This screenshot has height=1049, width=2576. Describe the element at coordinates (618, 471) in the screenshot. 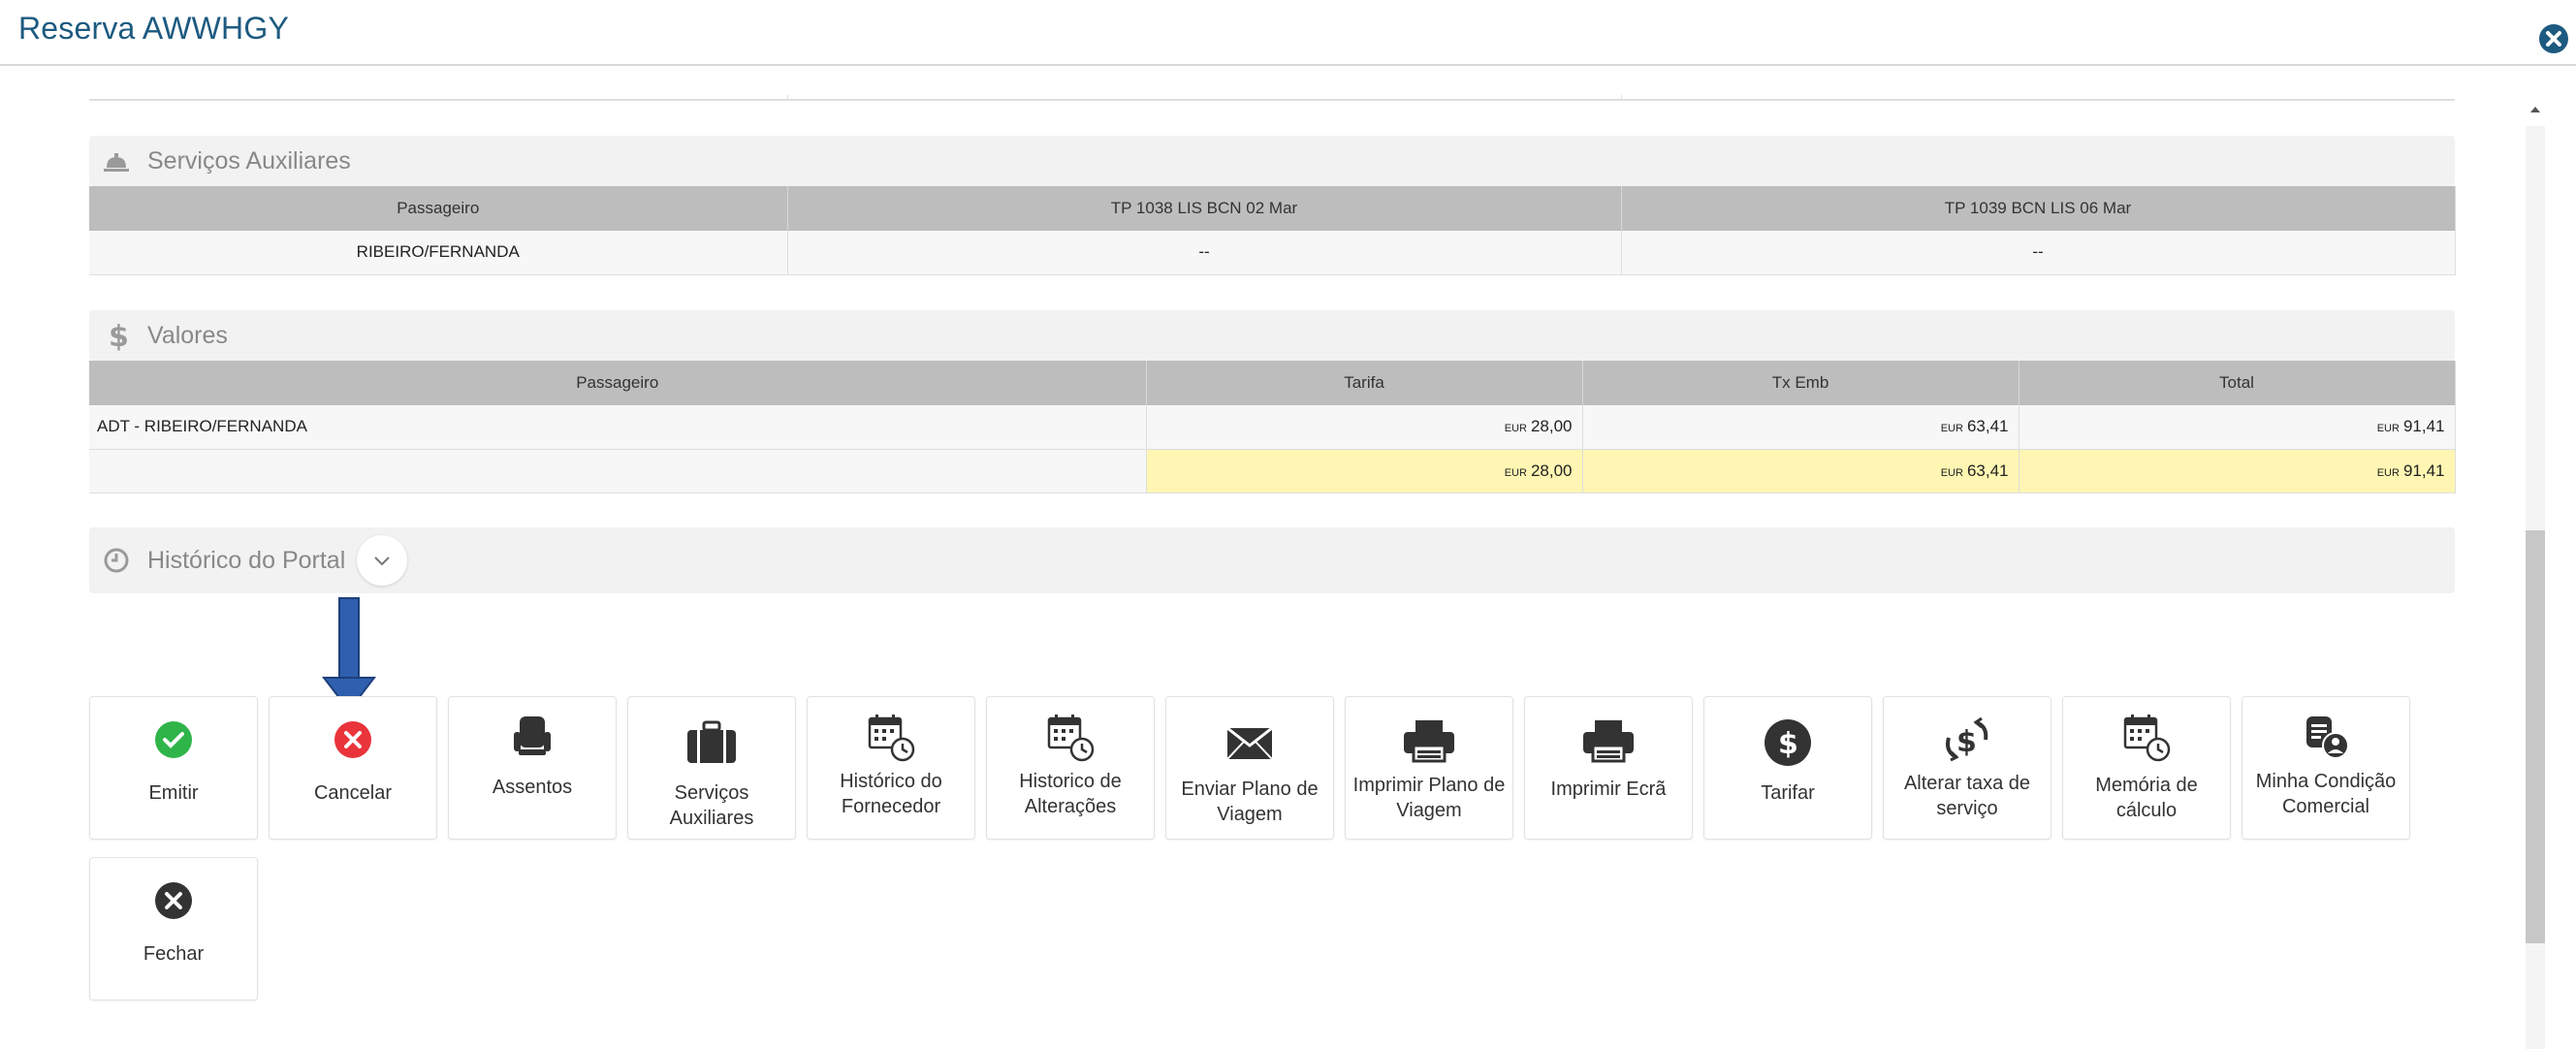

I see `empty-cell` at that location.